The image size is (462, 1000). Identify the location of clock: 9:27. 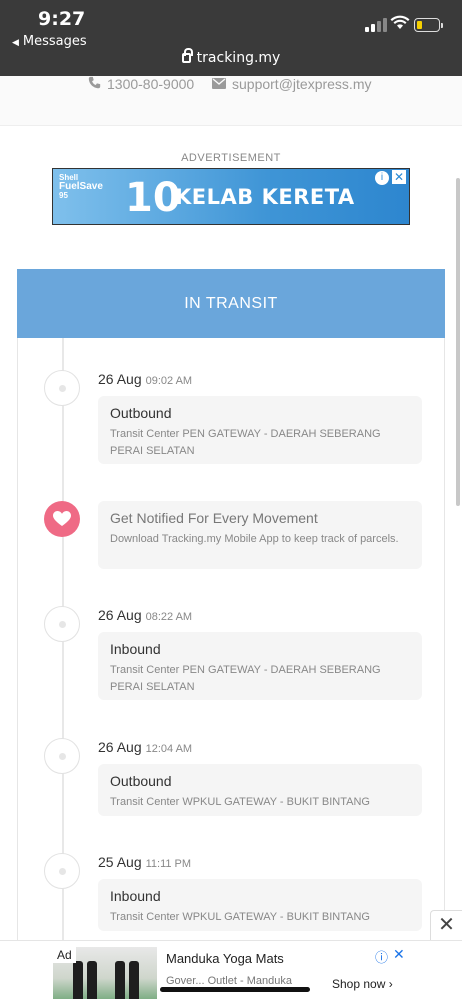
(62, 19).